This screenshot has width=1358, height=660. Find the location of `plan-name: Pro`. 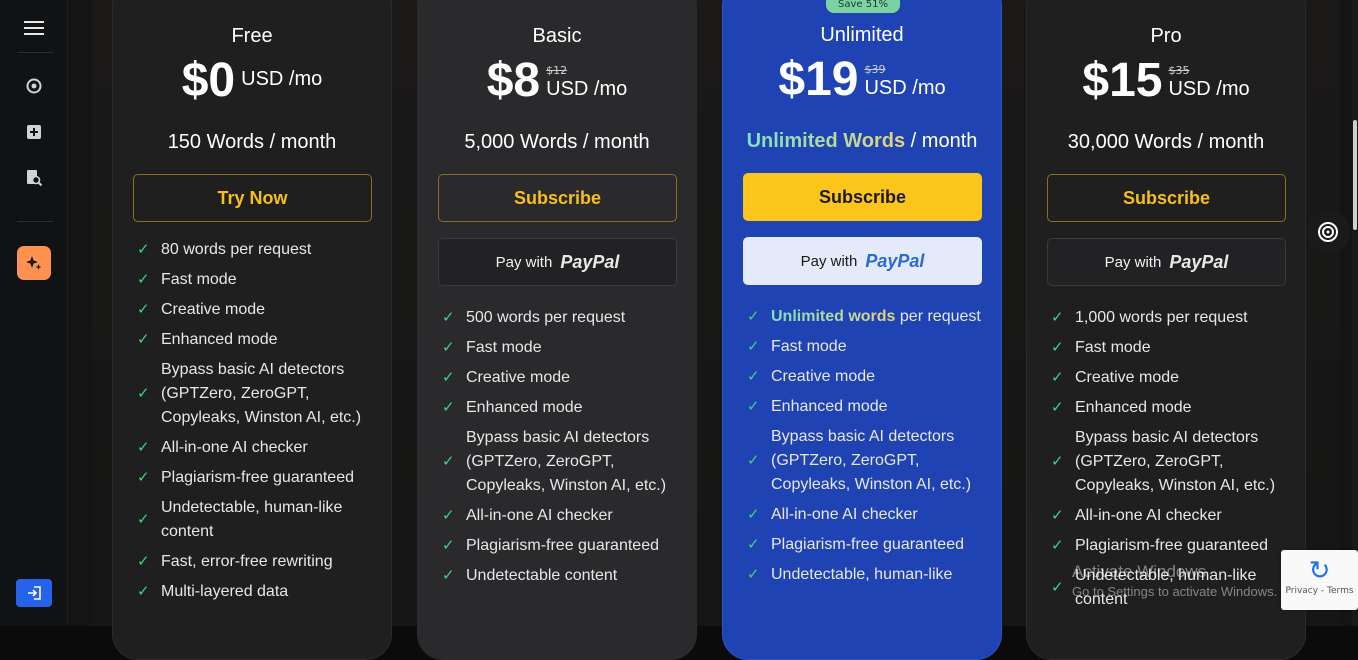

plan-name: Pro is located at coordinates (1166, 36).